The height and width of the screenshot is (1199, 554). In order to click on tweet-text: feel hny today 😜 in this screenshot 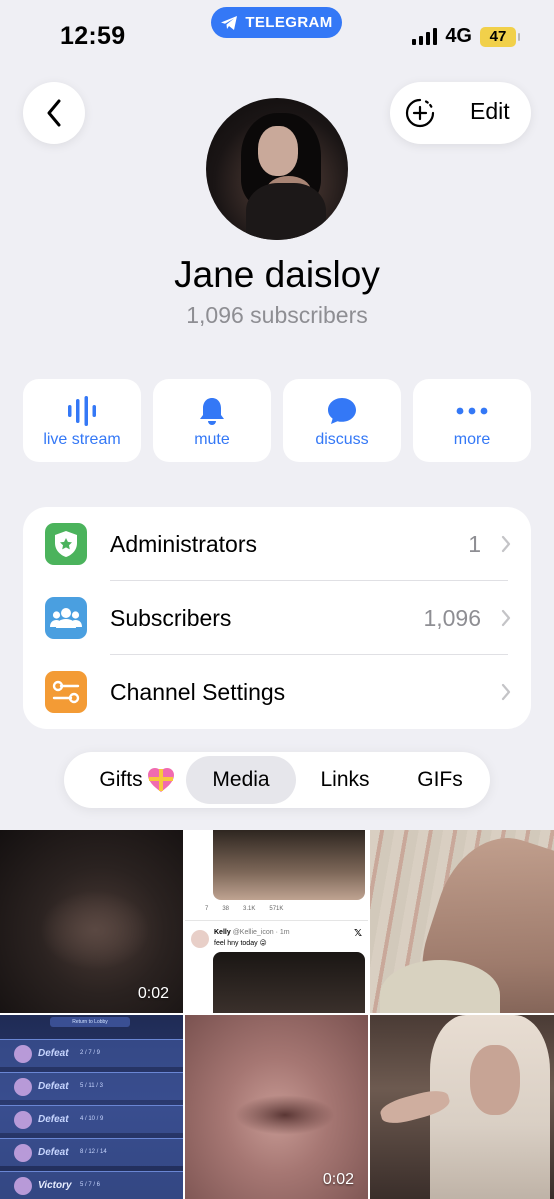, I will do `click(240, 943)`.